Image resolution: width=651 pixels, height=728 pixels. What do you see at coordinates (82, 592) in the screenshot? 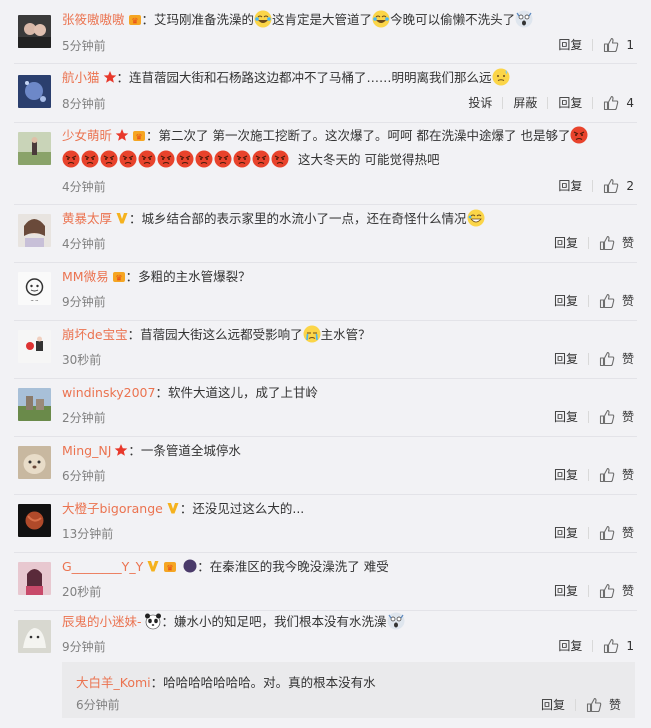
I see `comment-time: 20秒前` at bounding box center [82, 592].